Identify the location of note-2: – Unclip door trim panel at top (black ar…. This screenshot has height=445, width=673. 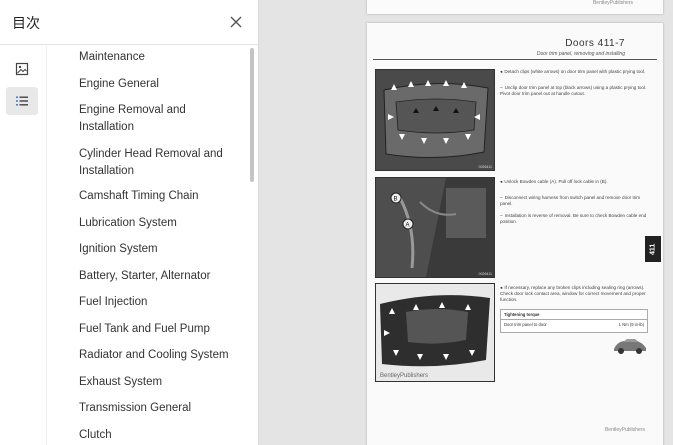
(573, 90).